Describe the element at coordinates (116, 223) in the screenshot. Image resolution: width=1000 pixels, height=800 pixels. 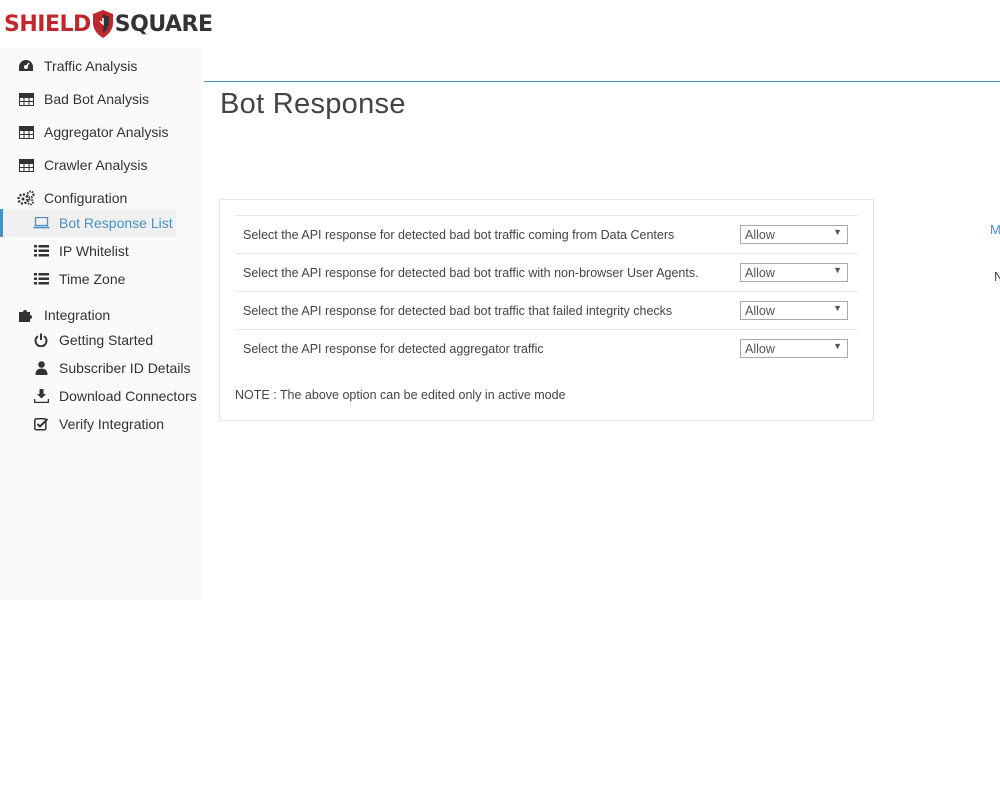
I see `sidebar-item-label: Bot Response List` at that location.